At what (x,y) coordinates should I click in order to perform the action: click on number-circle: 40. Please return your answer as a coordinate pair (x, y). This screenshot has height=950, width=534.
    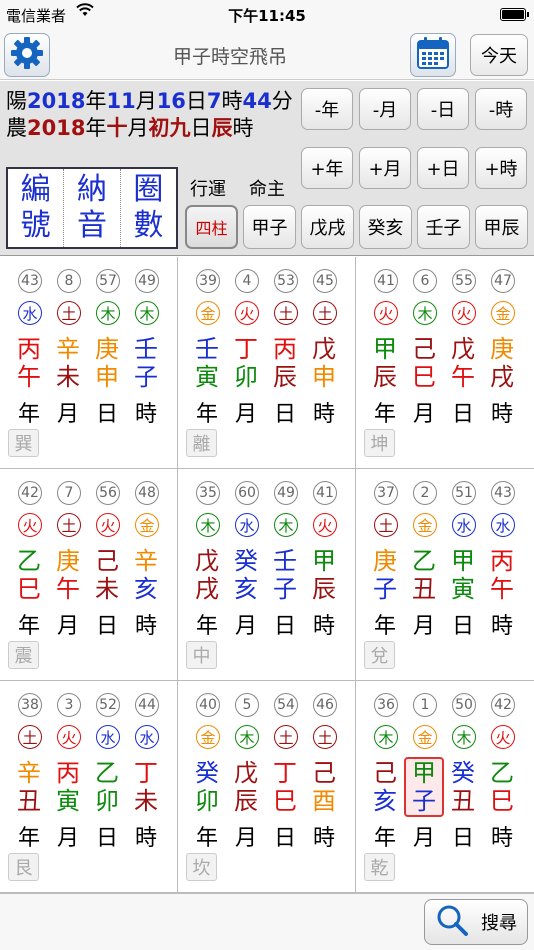
    Looking at the image, I should click on (208, 705).